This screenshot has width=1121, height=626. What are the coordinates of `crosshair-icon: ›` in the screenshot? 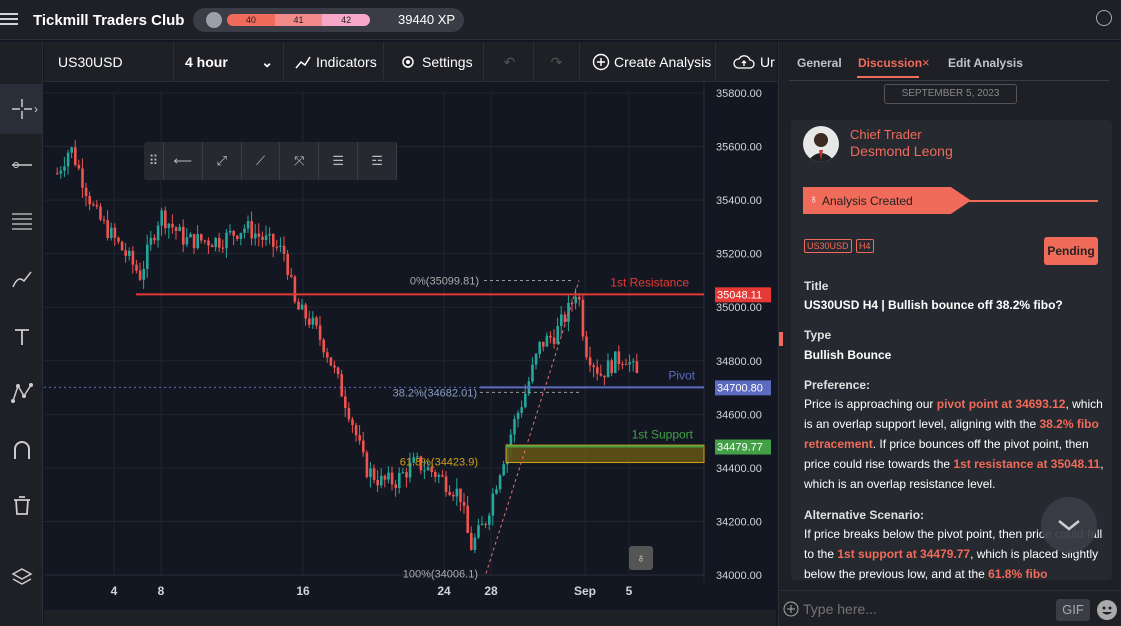 It's located at (21, 109).